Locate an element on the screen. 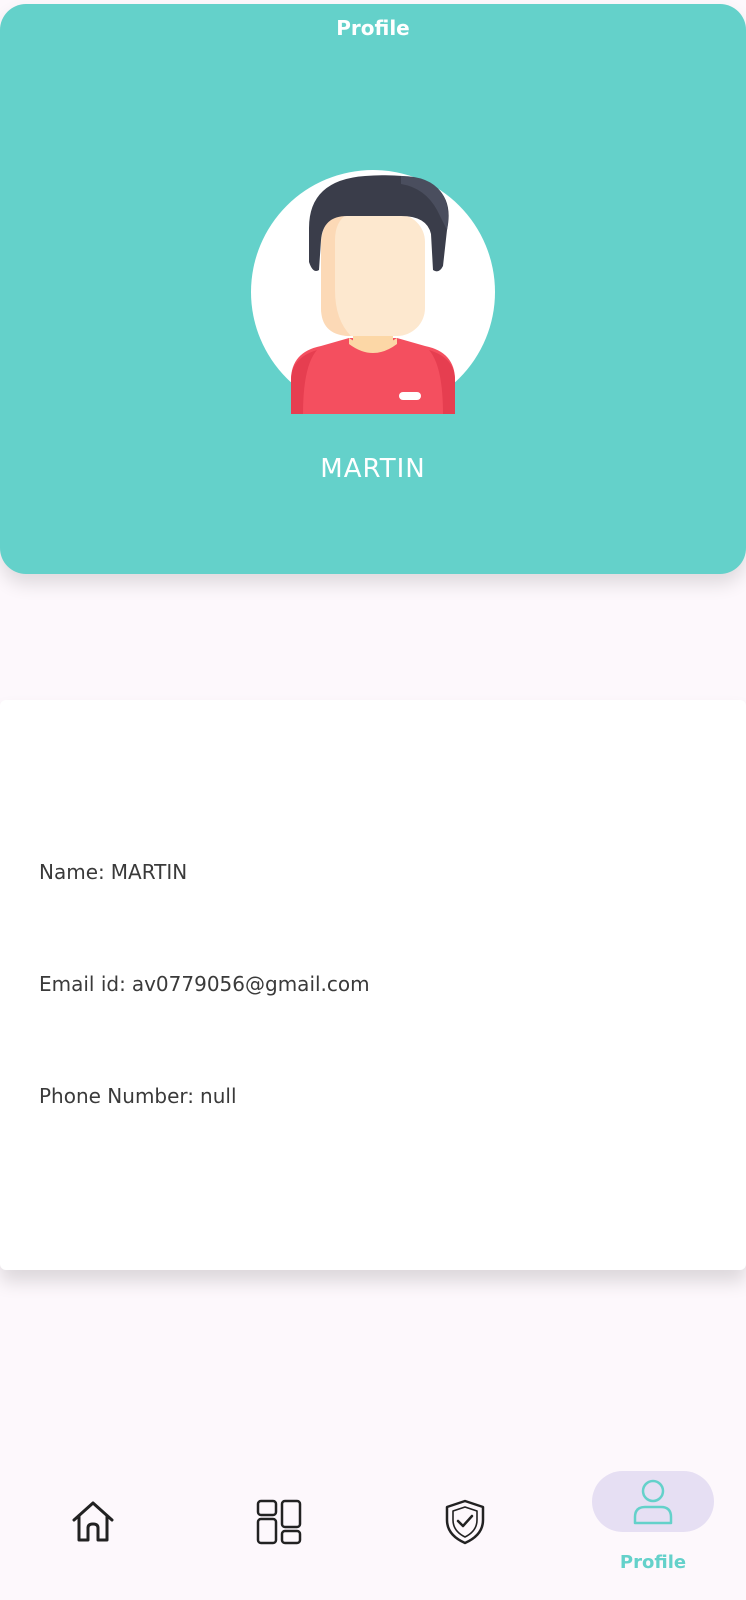 Image resolution: width=746 pixels, height=1600 pixels. email-row: Email id: av0779056@gmail.com is located at coordinates (204, 984).